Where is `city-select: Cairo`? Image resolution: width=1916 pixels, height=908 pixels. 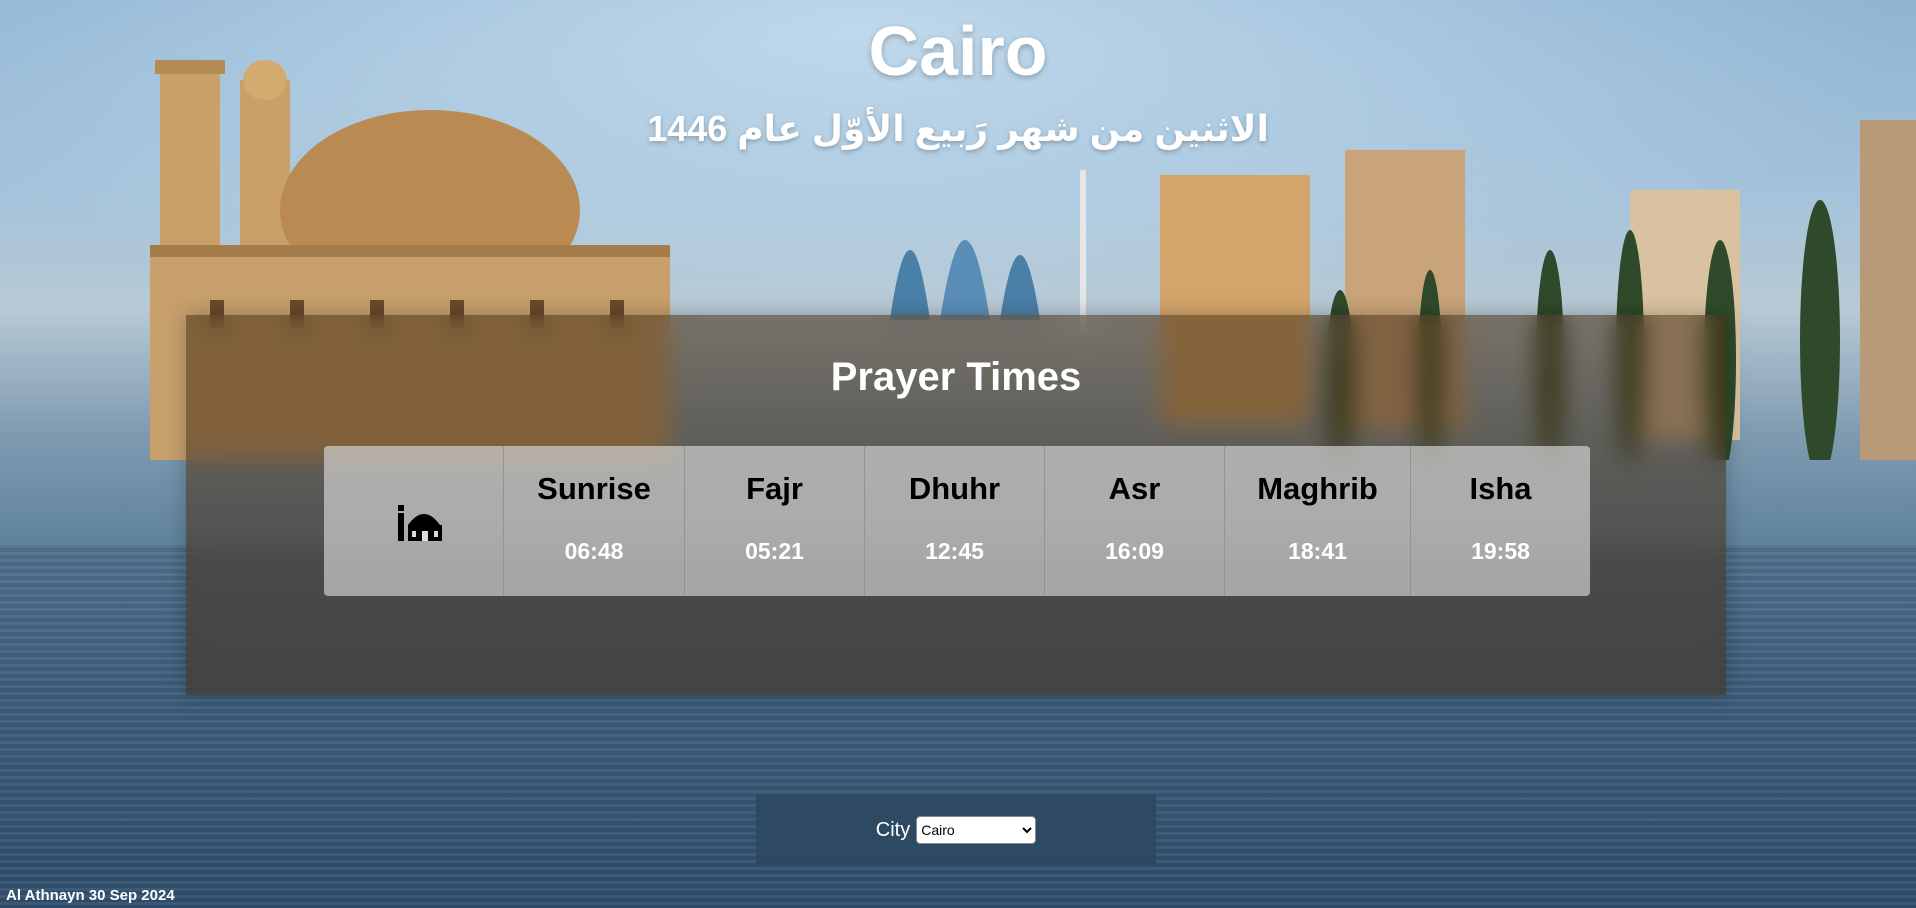 city-select: Cairo is located at coordinates (976, 830).